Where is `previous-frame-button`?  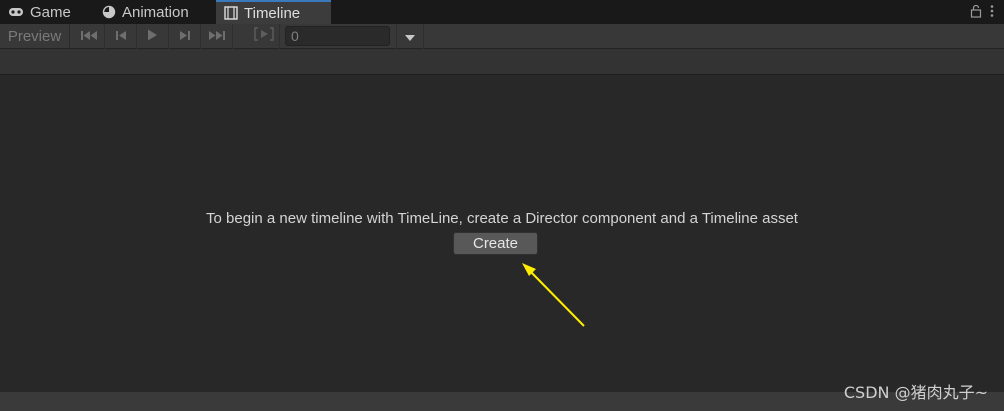
previous-frame-button is located at coordinates (121, 36).